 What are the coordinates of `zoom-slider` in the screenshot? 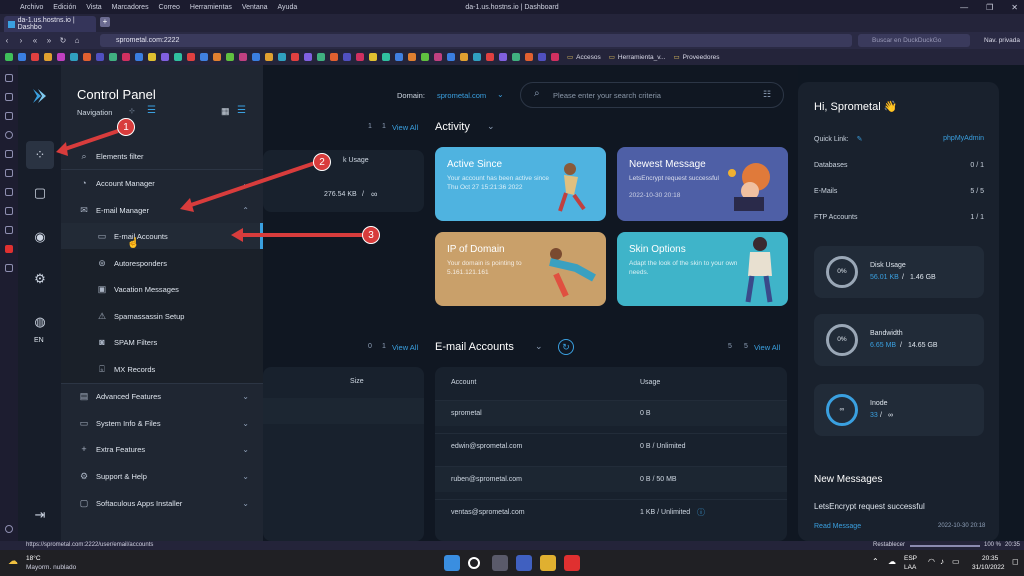 It's located at (945, 546).